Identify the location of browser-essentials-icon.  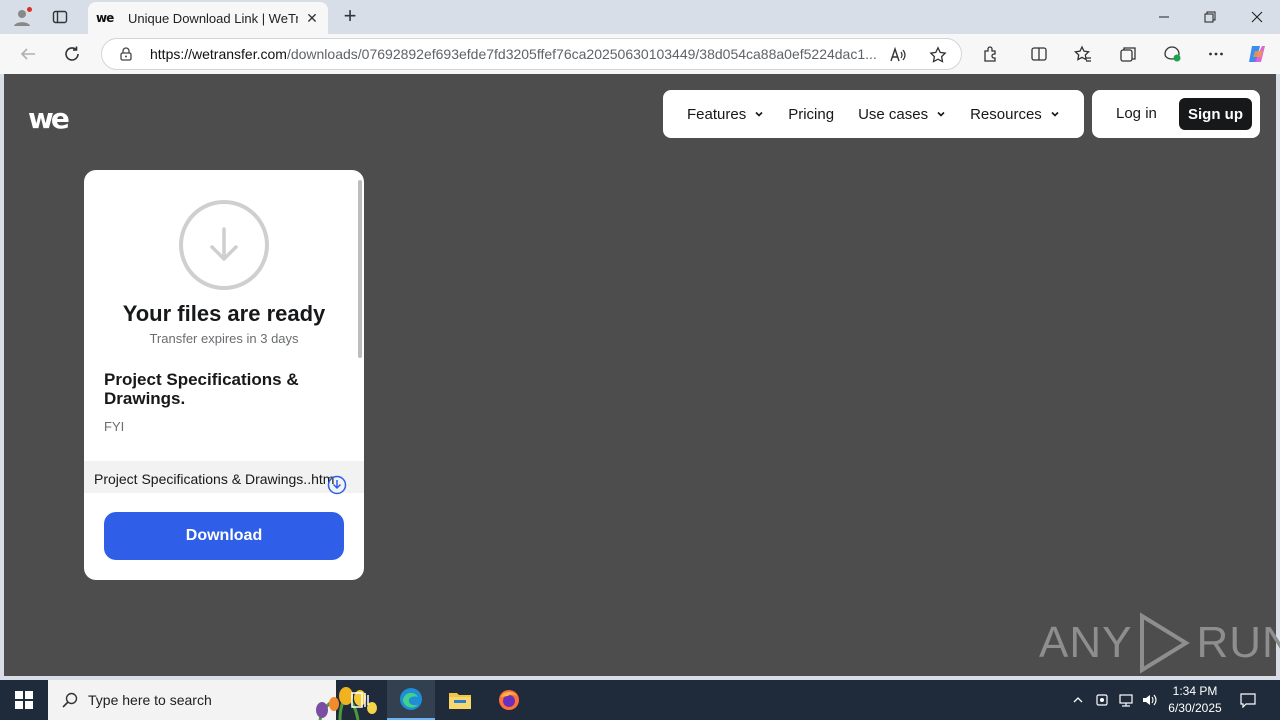
(1172, 54).